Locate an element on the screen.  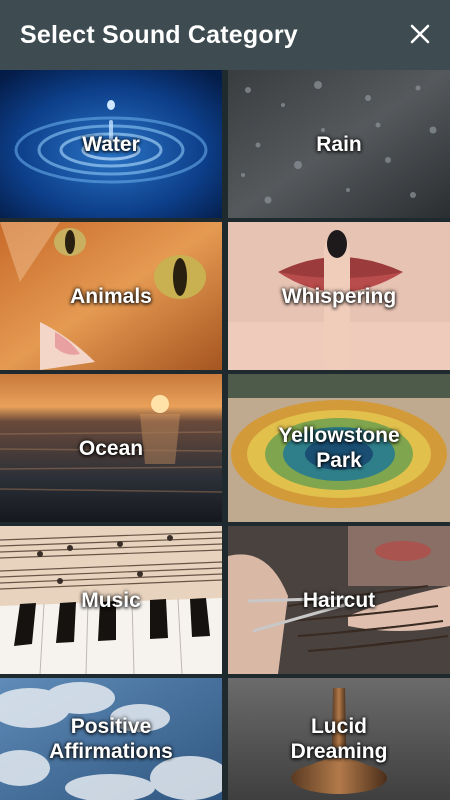
category-label: Water is located at coordinates (111, 144).